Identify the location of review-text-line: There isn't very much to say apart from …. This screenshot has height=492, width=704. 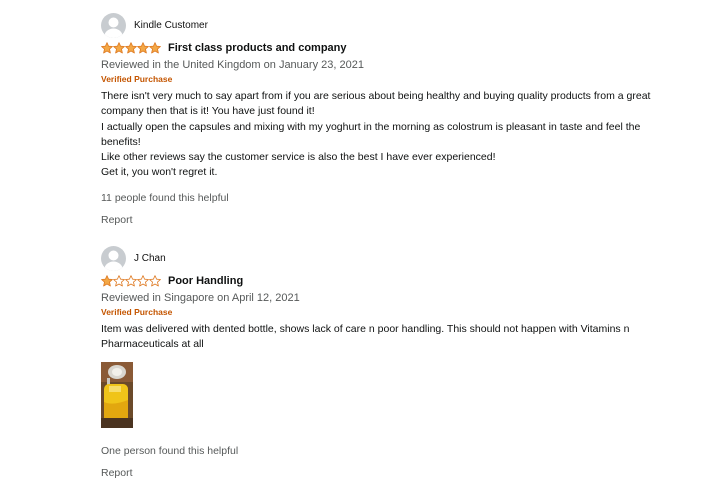
(376, 104).